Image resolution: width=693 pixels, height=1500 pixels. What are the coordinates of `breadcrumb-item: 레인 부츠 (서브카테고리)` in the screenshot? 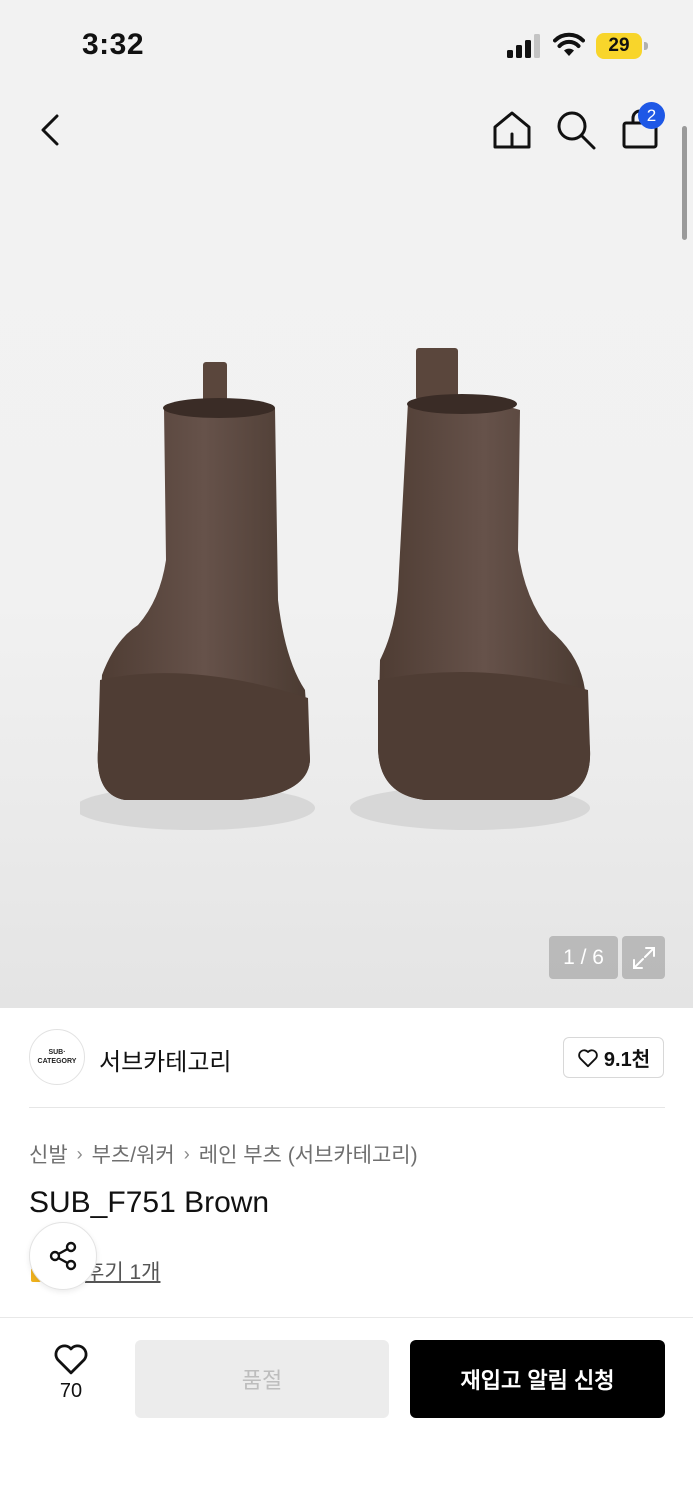 It's located at (308, 1154).